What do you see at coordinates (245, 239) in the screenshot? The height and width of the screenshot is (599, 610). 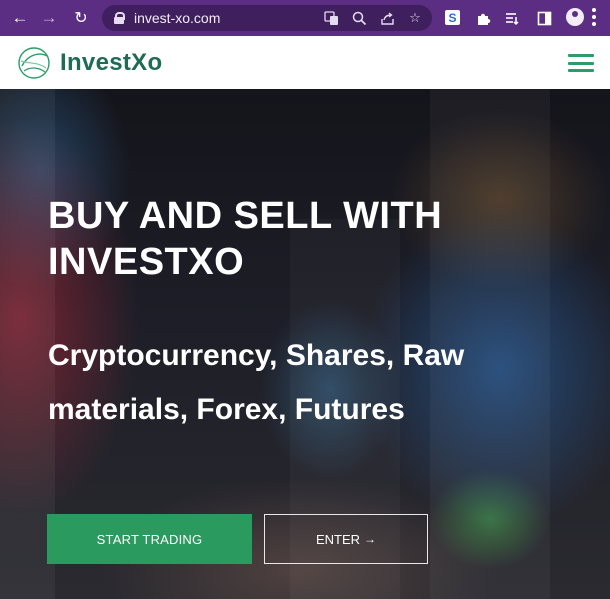 I see `hero-title: BUY AND SELL WITH INVESTXO` at bounding box center [245, 239].